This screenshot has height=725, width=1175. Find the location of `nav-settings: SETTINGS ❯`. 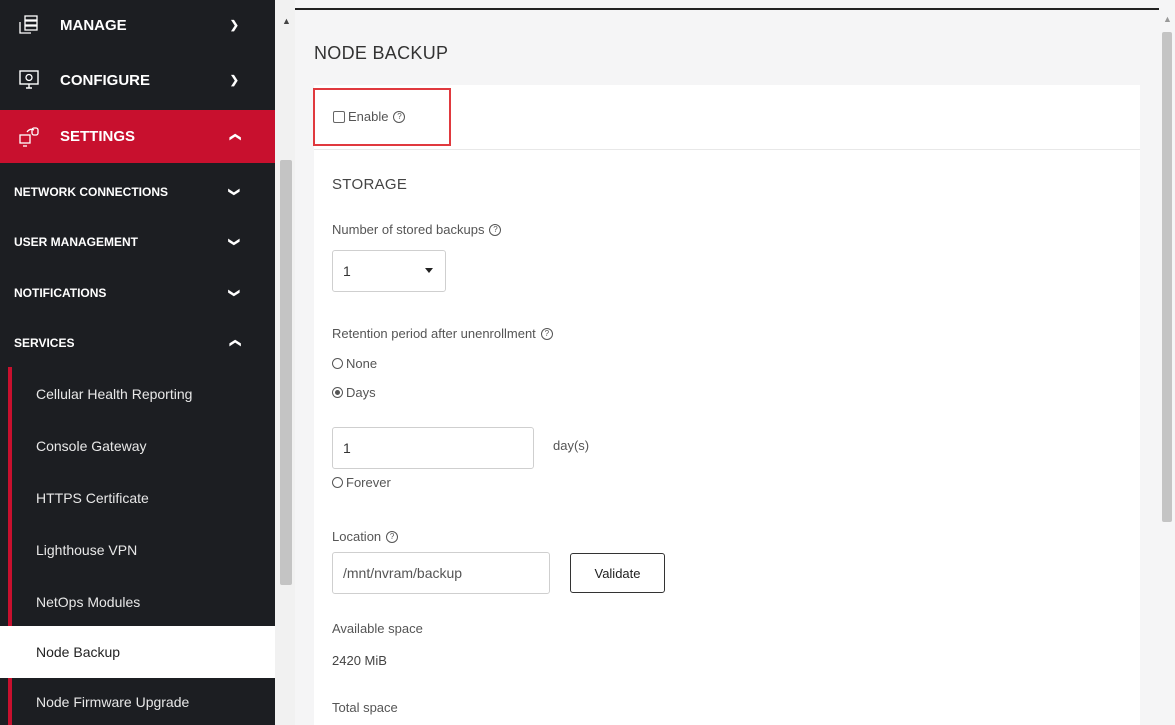

nav-settings: SETTINGS ❯ is located at coordinates (137, 136).